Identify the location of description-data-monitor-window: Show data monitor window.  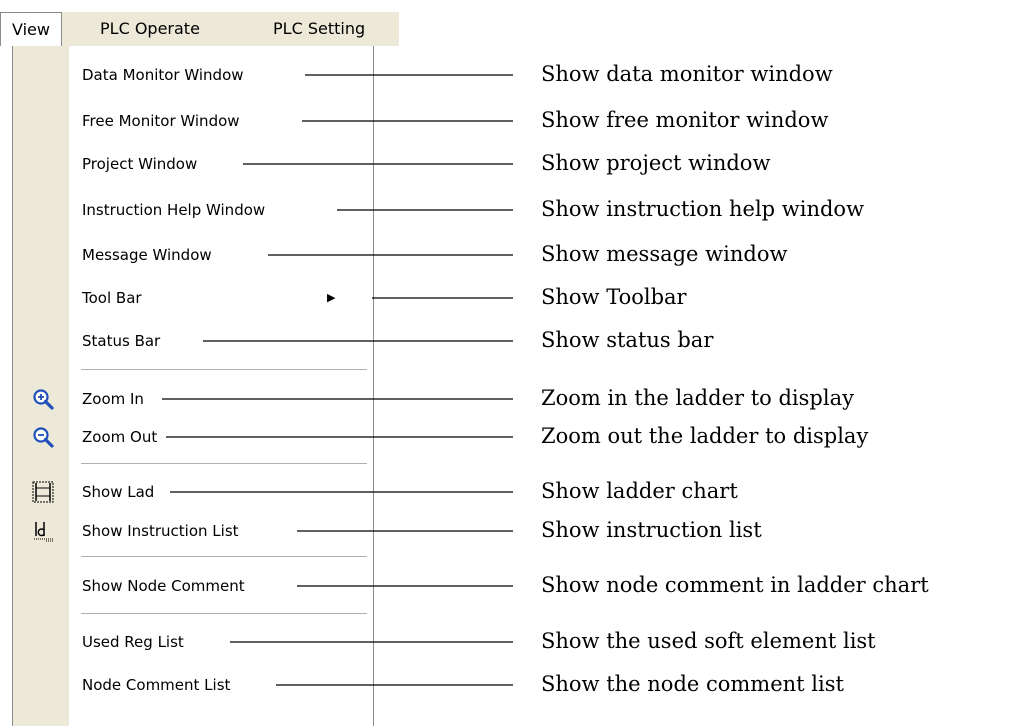
(687, 74).